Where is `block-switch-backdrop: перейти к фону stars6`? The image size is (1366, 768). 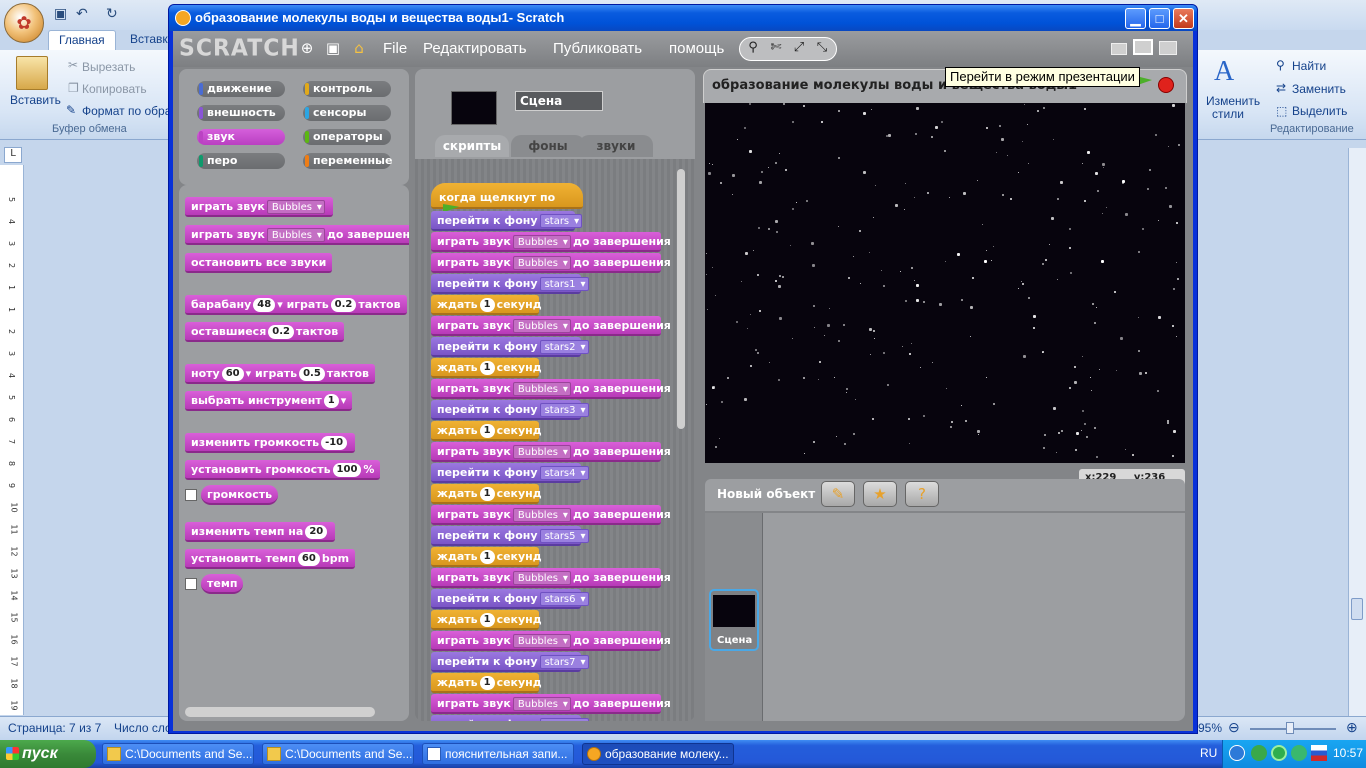 block-switch-backdrop: перейти к фону stars6 is located at coordinates (510, 599).